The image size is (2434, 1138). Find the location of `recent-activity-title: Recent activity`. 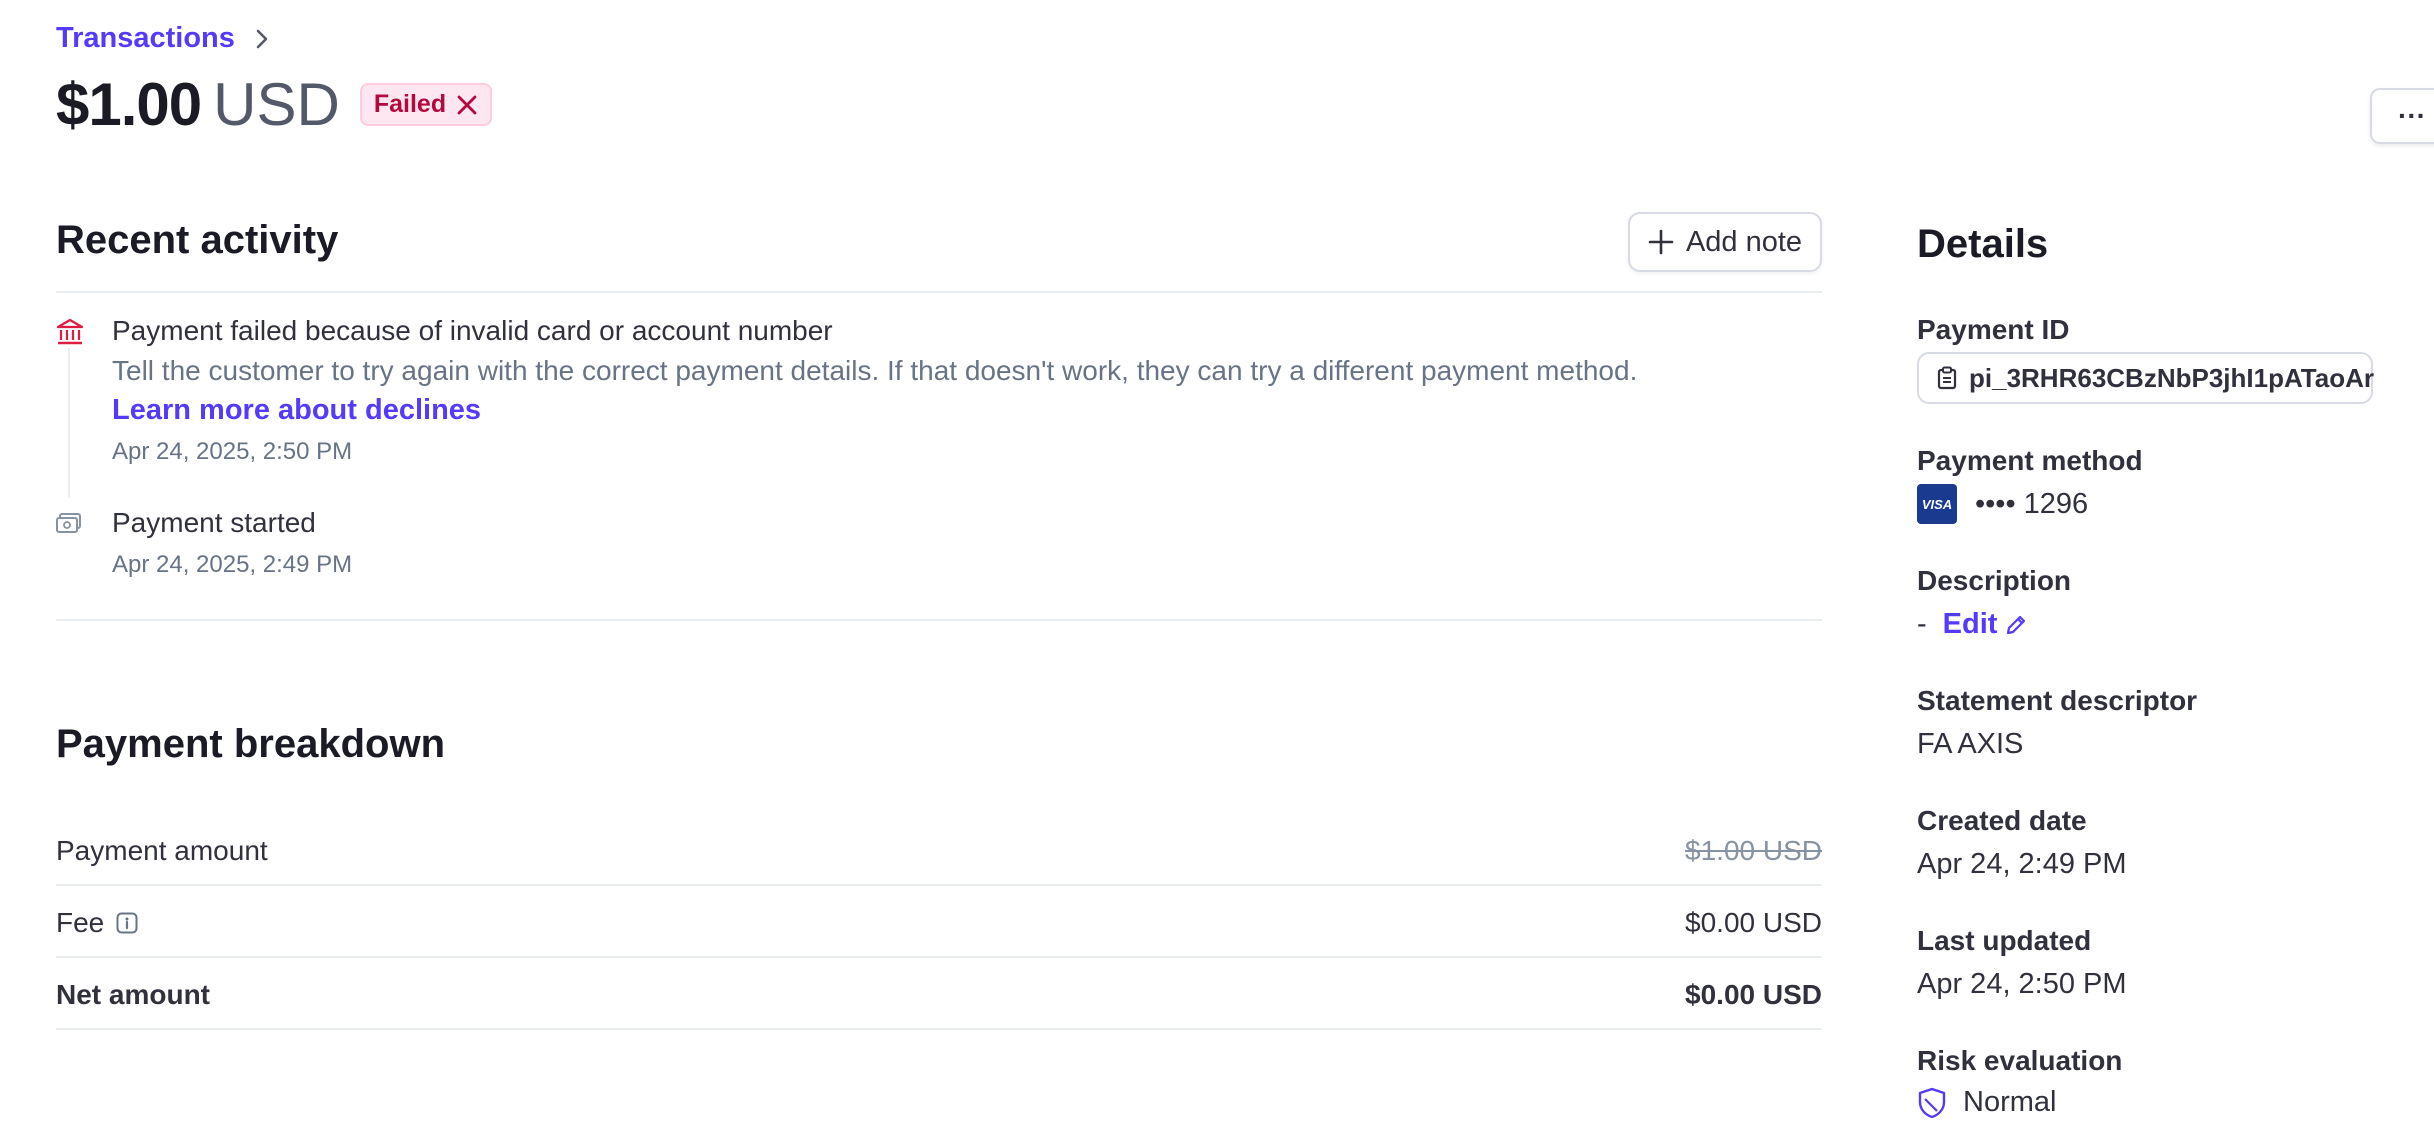

recent-activity-title: Recent activity is located at coordinates (197, 240).